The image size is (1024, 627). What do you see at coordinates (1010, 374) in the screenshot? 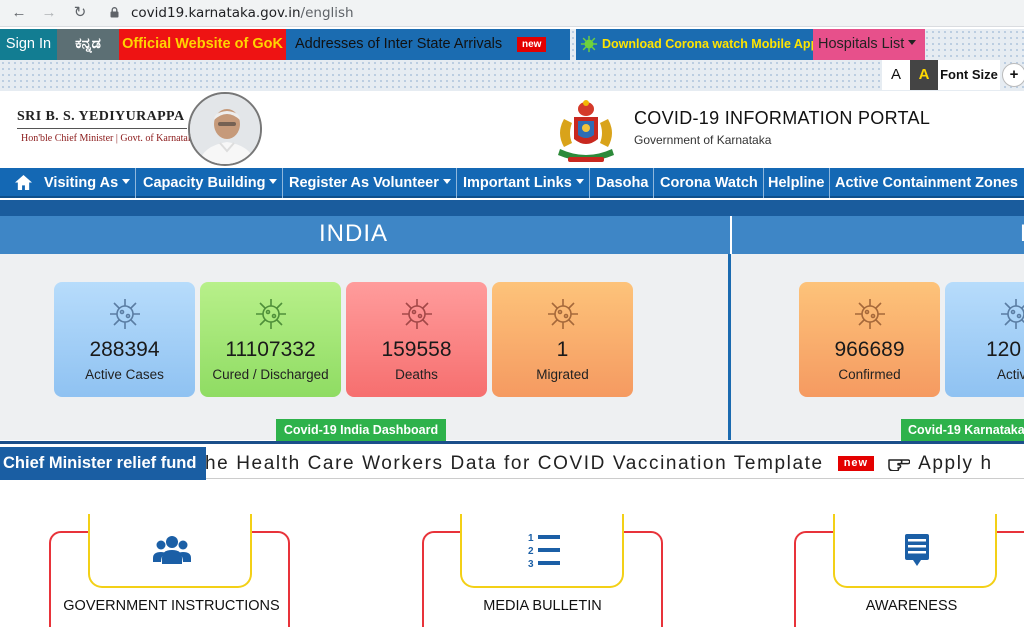
I see `karnataka-active-label: Activ` at bounding box center [1010, 374].